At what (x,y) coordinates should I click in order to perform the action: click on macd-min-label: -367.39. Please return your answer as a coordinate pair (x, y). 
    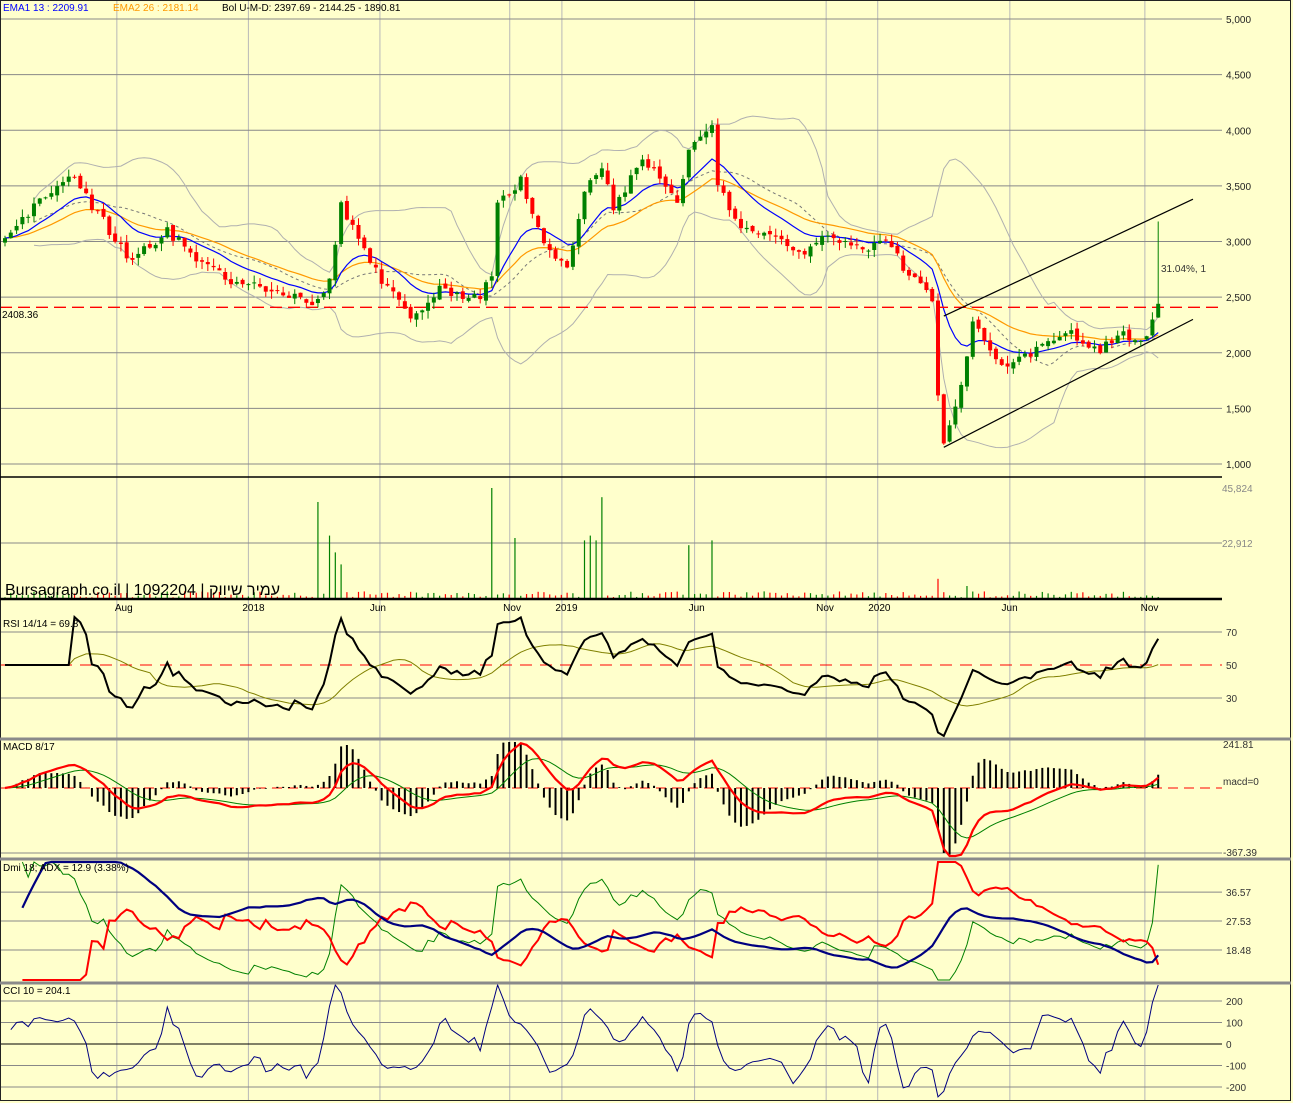
    Looking at the image, I should click on (1240, 853).